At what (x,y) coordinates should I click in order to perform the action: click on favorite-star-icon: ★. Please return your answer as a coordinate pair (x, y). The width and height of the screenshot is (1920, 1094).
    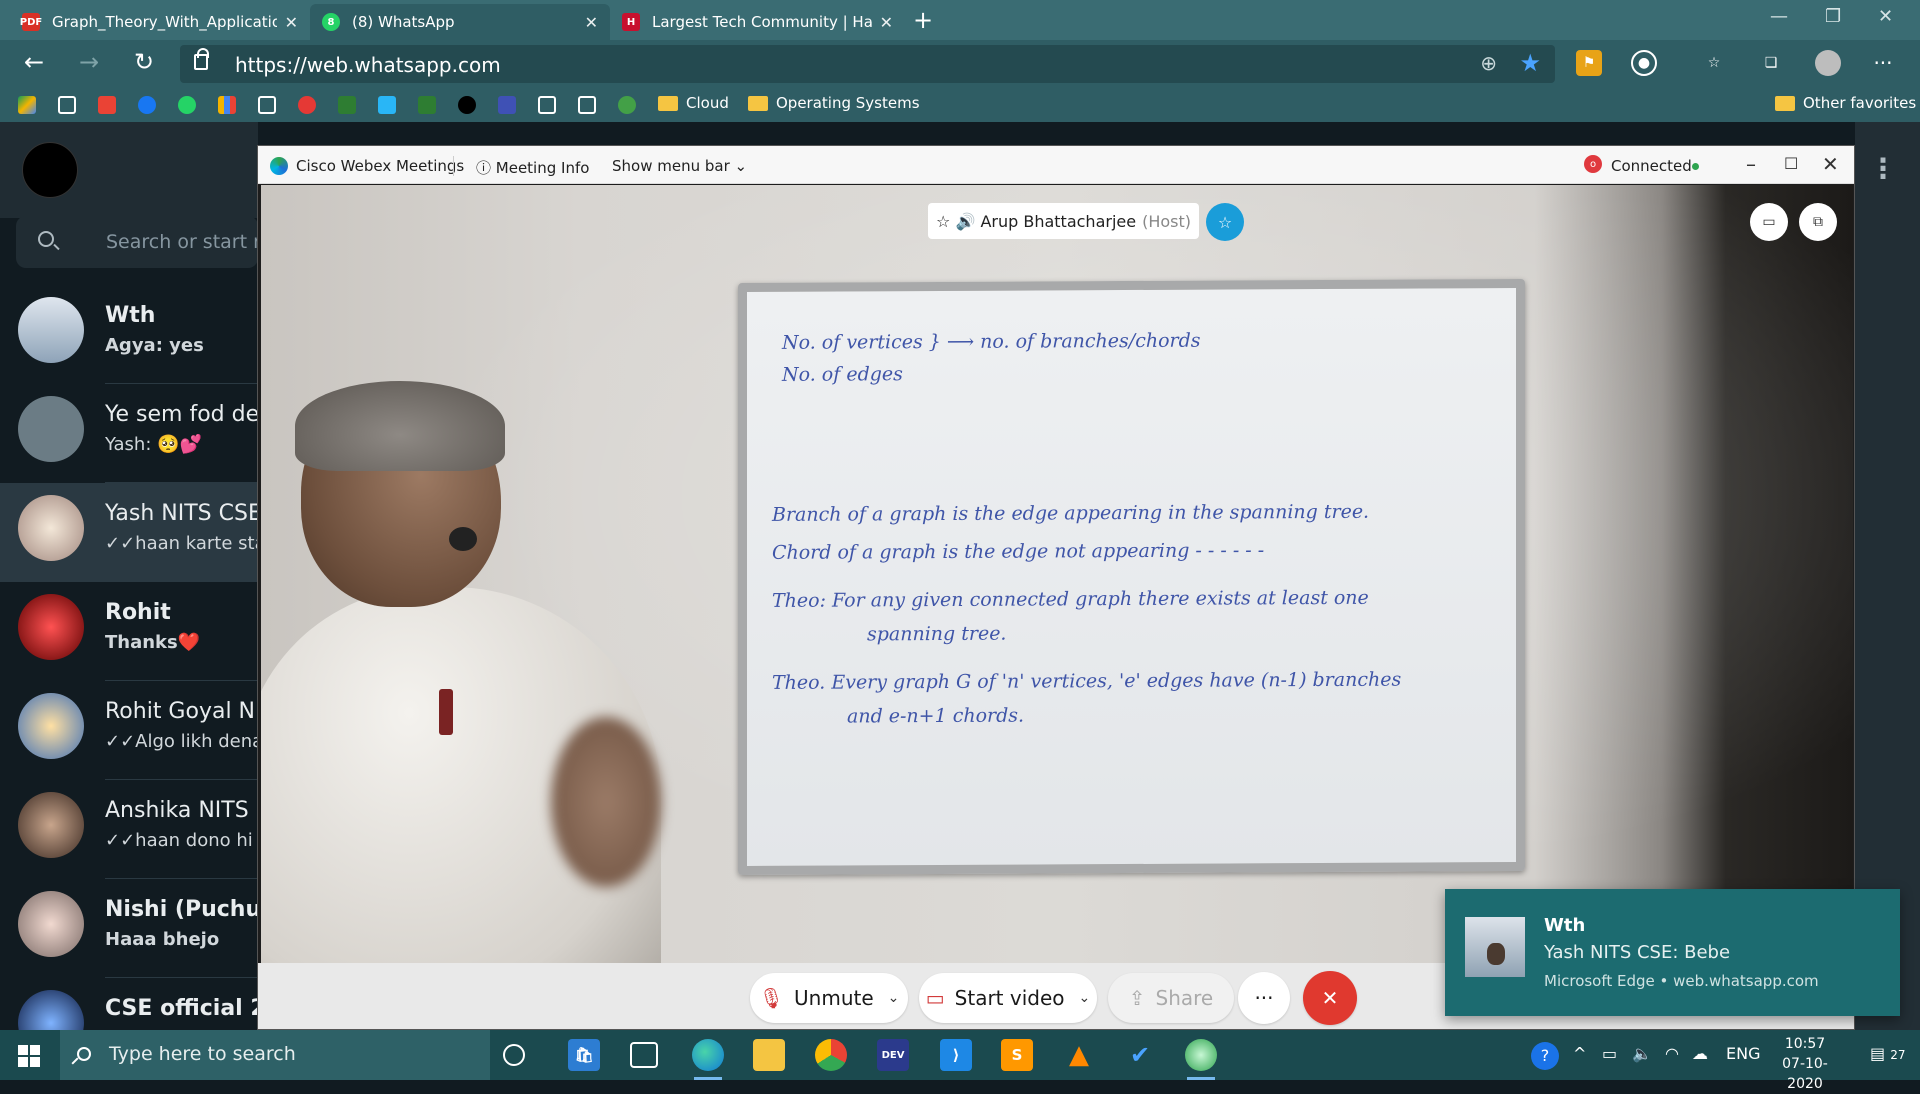
    Looking at the image, I should click on (1530, 63).